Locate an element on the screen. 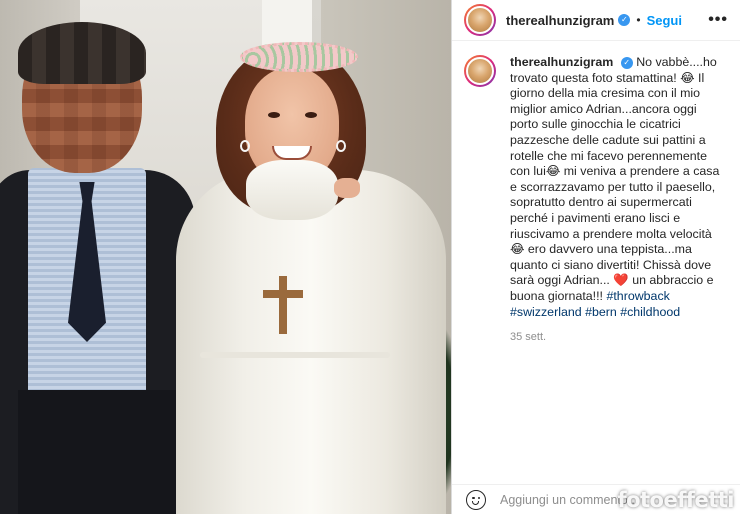 The image size is (740, 514). post-header: therealhunzigram ✓ • Segui ••• is located at coordinates (596, 20).